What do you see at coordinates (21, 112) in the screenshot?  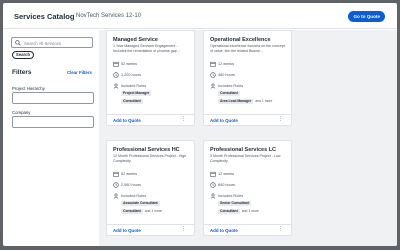 I see `company-label: Company` at bounding box center [21, 112].